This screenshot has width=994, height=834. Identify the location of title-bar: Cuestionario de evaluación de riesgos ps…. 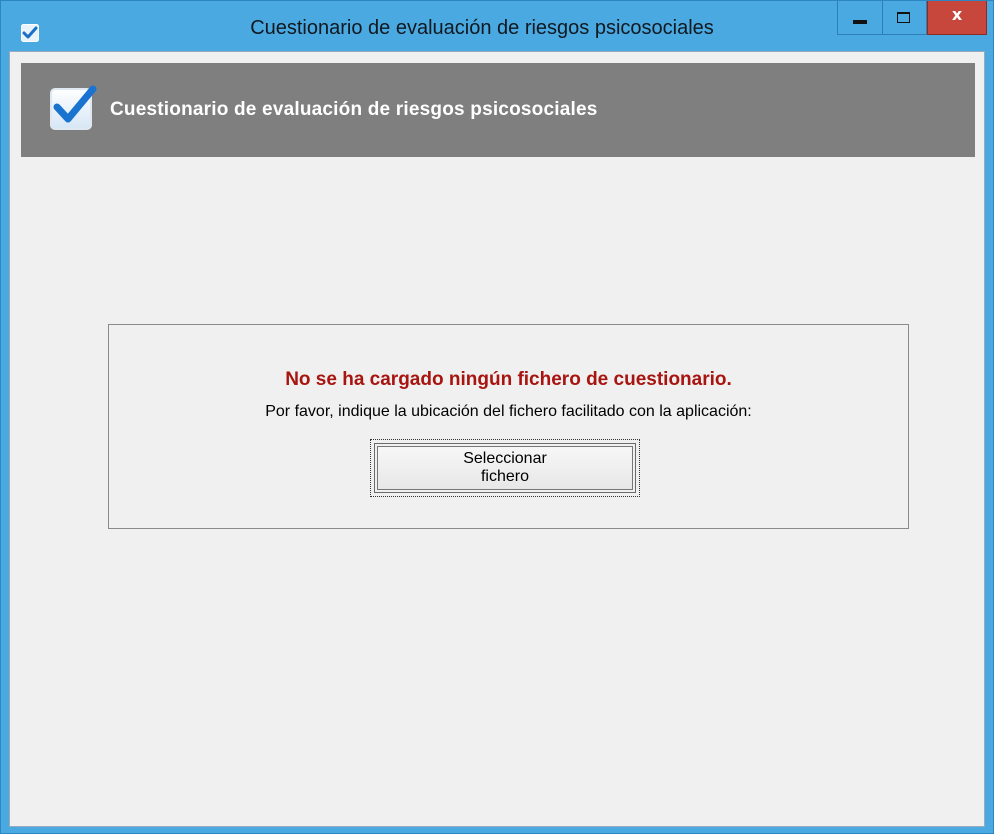
(497, 26).